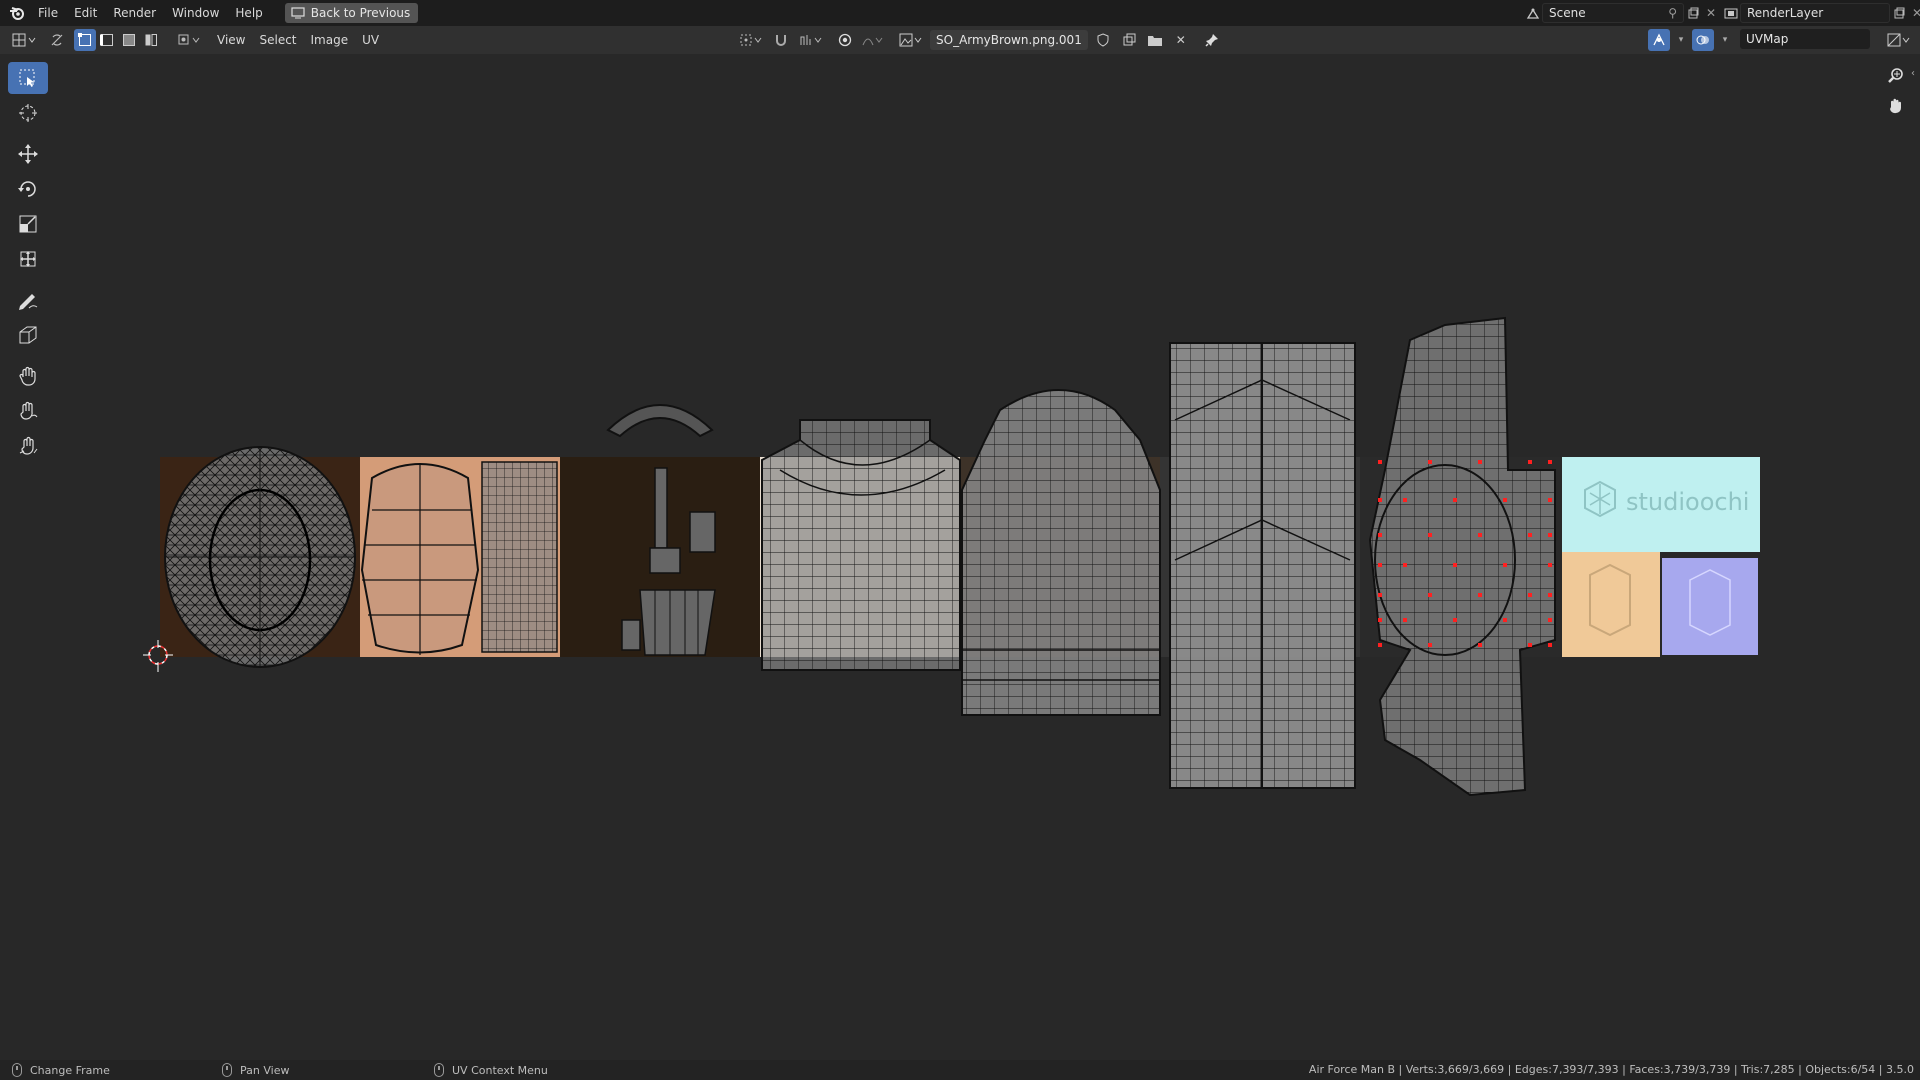  What do you see at coordinates (195, 13) in the screenshot?
I see `menu-window: Window` at bounding box center [195, 13].